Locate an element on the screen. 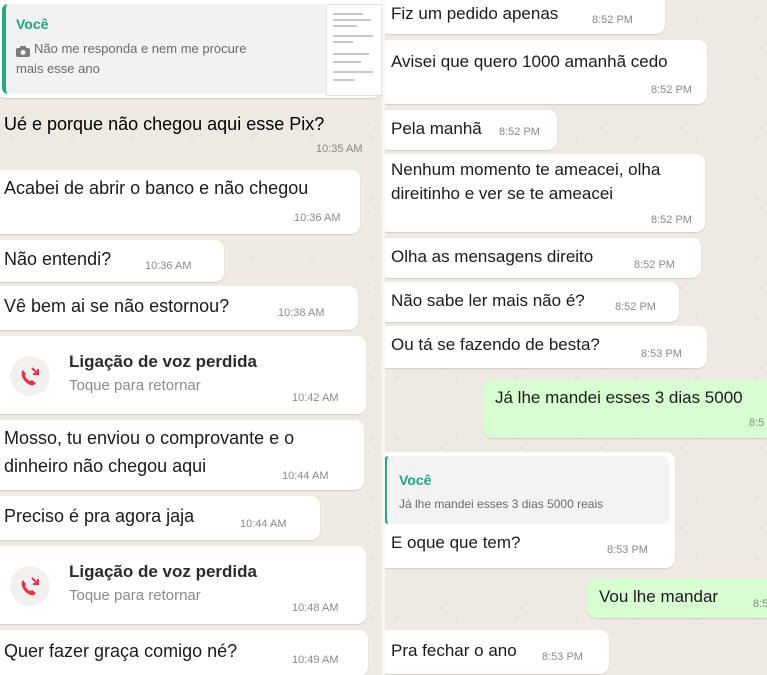  document-thumbnail is located at coordinates (354, 50).